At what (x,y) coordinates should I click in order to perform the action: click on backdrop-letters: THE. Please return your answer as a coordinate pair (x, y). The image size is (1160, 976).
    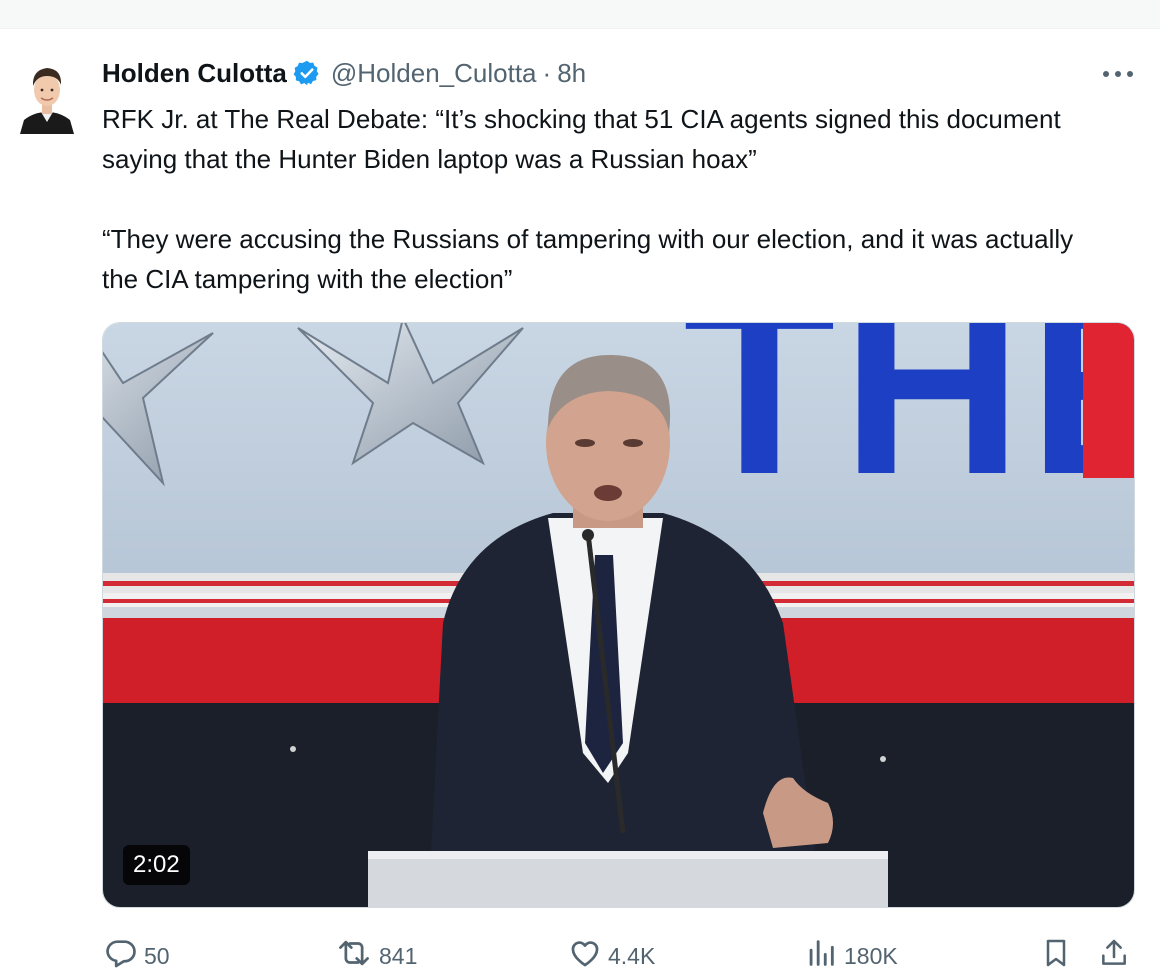
    Looking at the image, I should click on (909, 424).